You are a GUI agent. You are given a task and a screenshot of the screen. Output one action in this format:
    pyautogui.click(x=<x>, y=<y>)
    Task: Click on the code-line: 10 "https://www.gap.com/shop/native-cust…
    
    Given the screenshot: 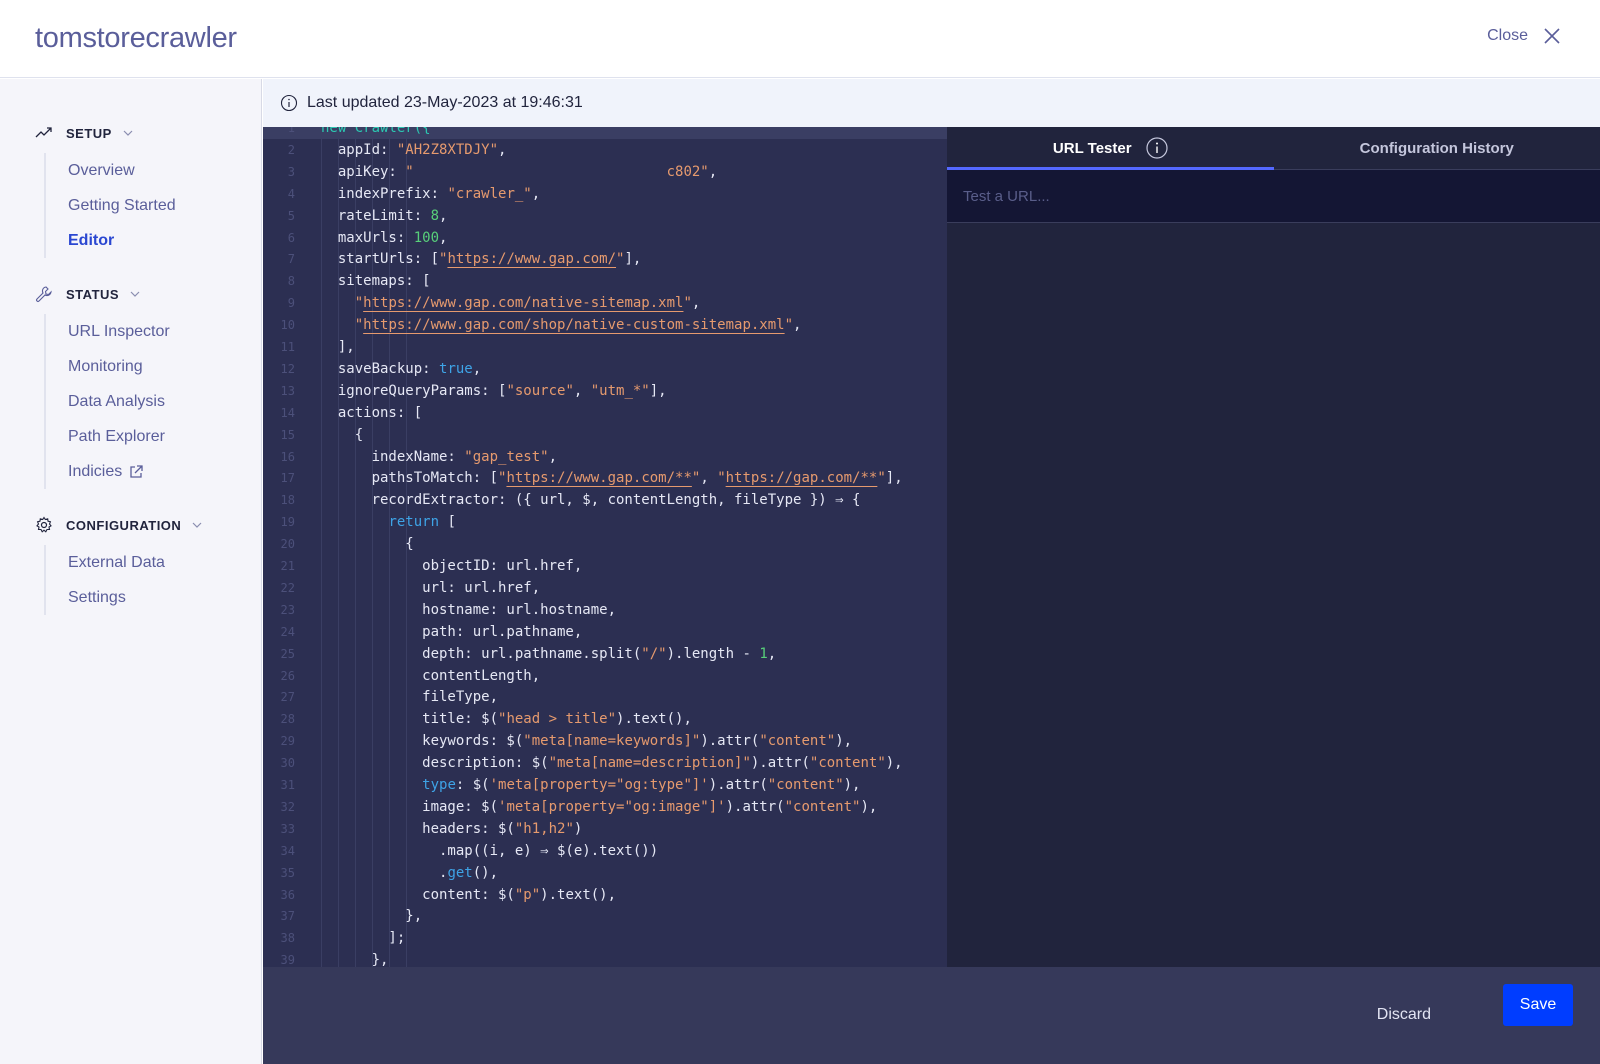 What is the action you would take?
    pyautogui.click(x=605, y=325)
    